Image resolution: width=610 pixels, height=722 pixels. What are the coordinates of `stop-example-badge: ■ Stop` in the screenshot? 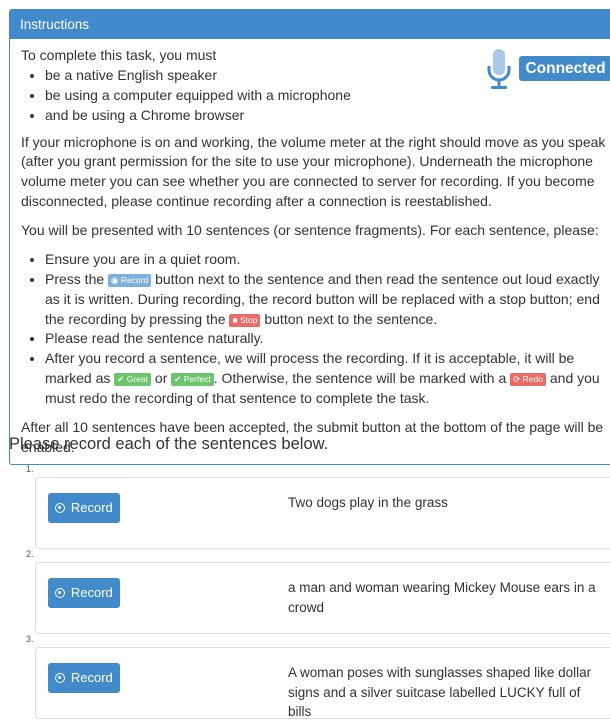 It's located at (245, 320).